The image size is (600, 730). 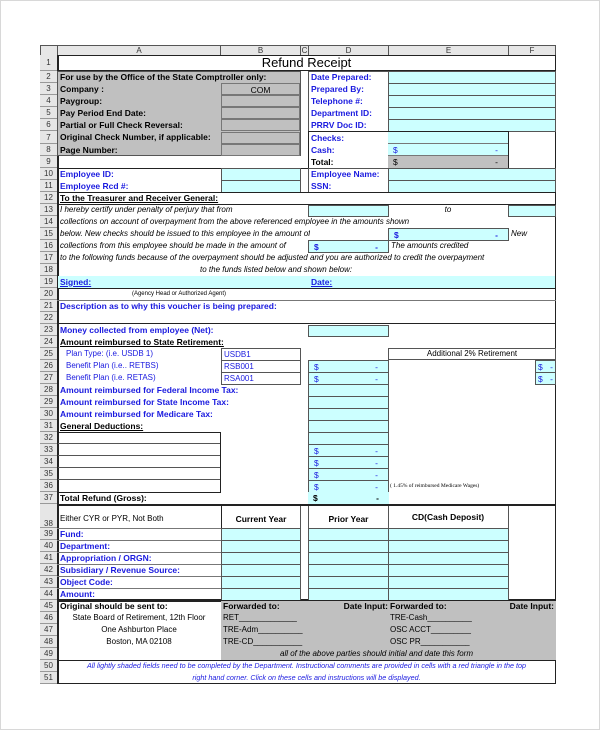 I want to click on party-osc-acct: OSC ACCT_________, so click(x=440, y=630).